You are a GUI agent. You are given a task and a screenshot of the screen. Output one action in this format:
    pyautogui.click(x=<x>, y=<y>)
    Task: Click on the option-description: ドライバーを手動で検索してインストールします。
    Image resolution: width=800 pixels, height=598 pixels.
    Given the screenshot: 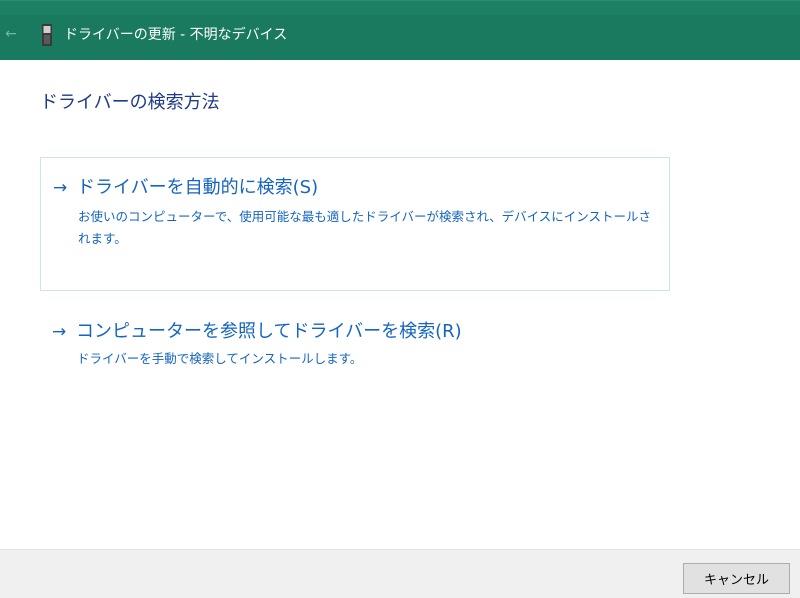 What is the action you would take?
    pyautogui.click(x=220, y=358)
    